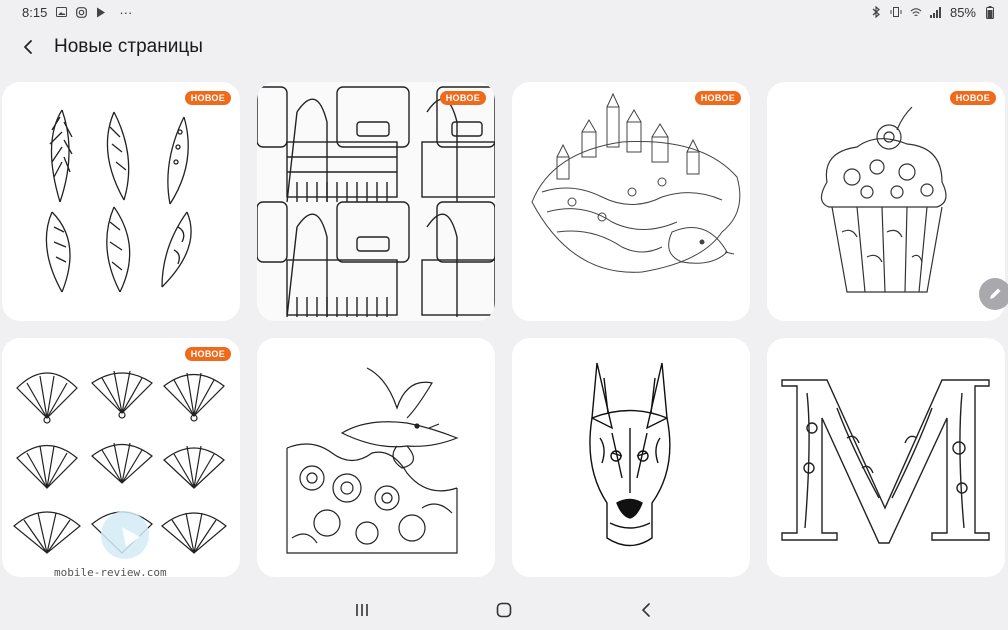 The height and width of the screenshot is (630, 1008). Describe the element at coordinates (110, 572) in the screenshot. I see `watermark-text: mobile-review.com` at that location.